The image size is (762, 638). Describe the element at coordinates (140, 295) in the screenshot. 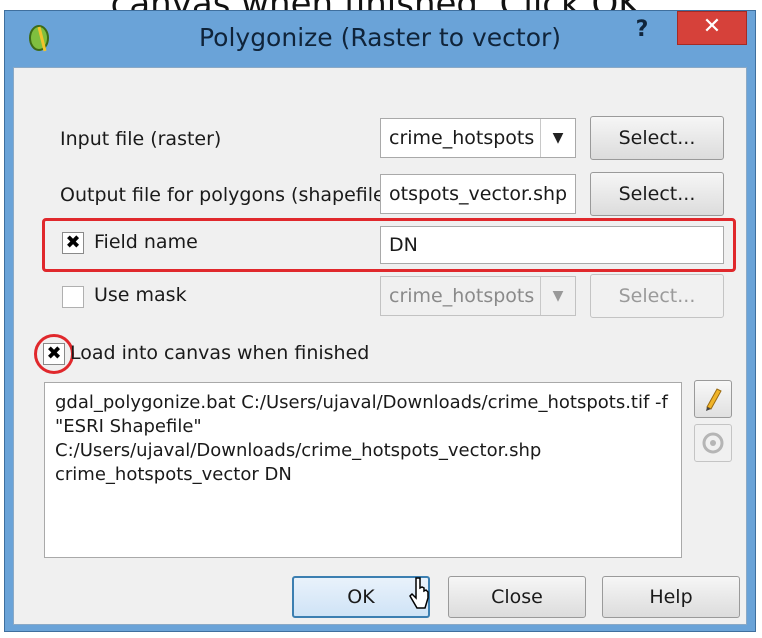

I see `use-mask-label: Use mask` at that location.